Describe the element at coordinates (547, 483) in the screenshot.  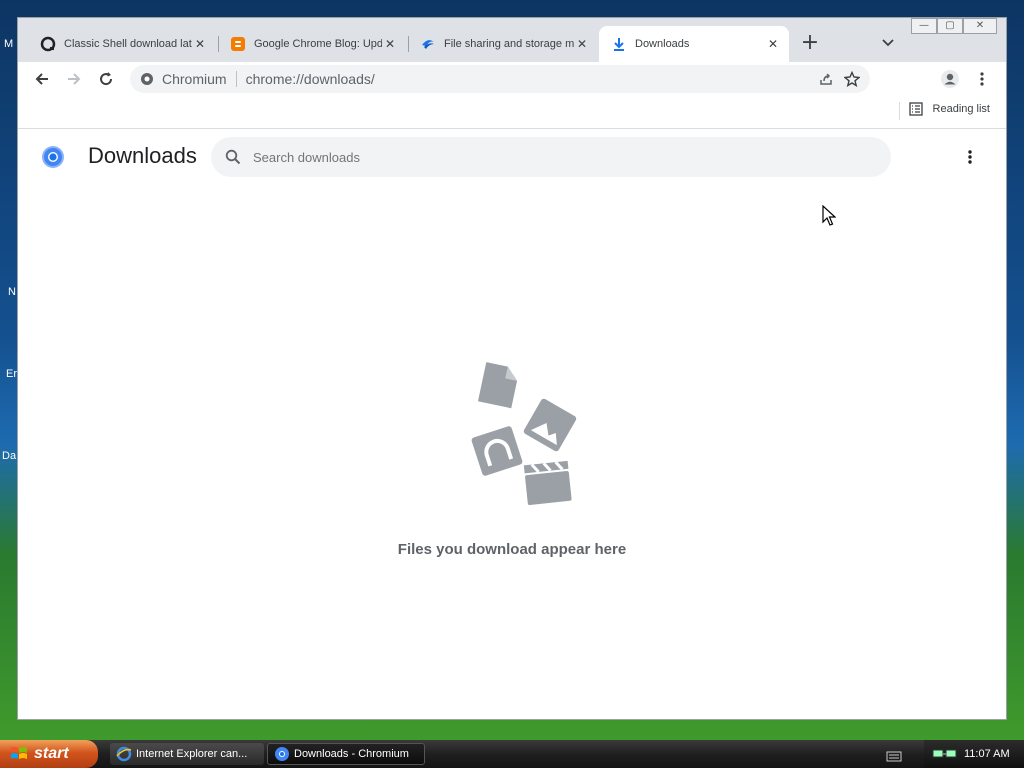
I see `video-icon` at that location.